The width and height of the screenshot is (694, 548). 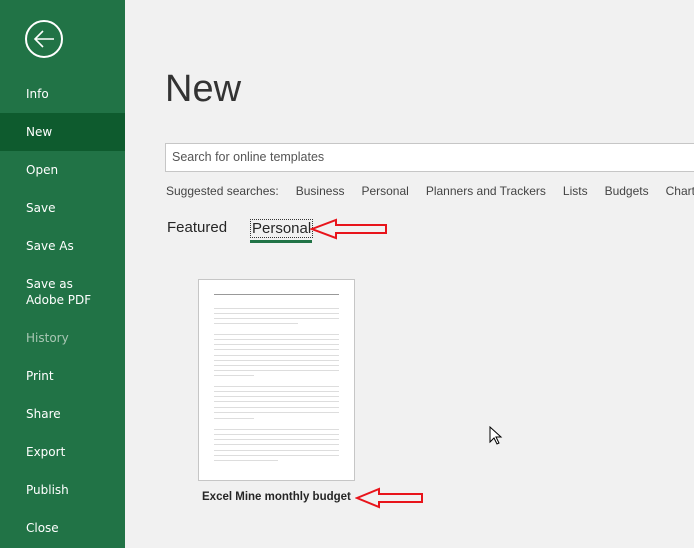 What do you see at coordinates (496, 435) in the screenshot?
I see `mouse-cursor-icon` at bounding box center [496, 435].